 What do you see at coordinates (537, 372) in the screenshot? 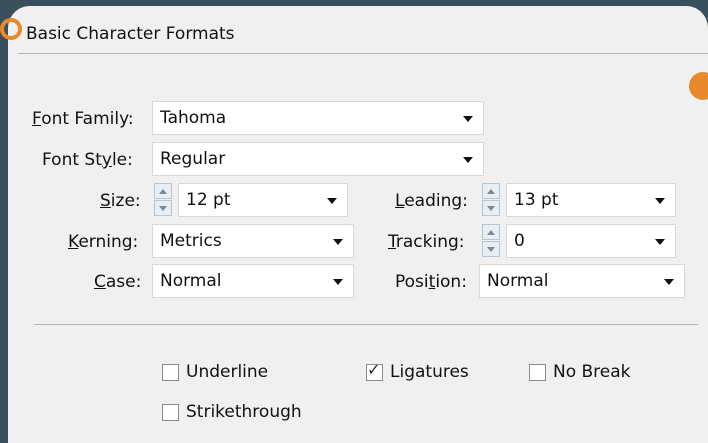
I see `no-break-checkbox` at bounding box center [537, 372].